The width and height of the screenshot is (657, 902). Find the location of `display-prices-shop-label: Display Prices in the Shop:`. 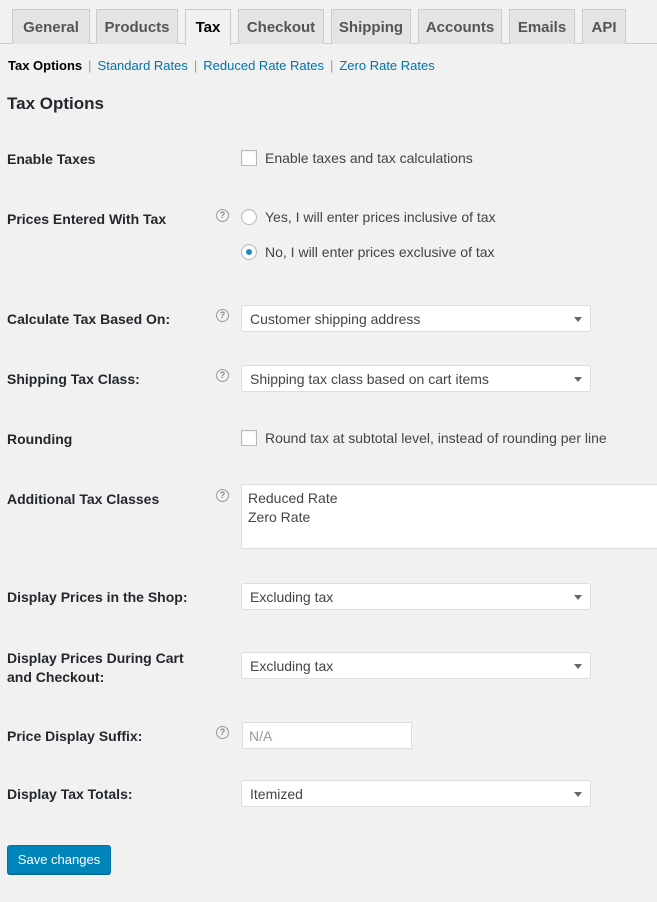

display-prices-shop-label: Display Prices in the Shop: is located at coordinates (97, 597).